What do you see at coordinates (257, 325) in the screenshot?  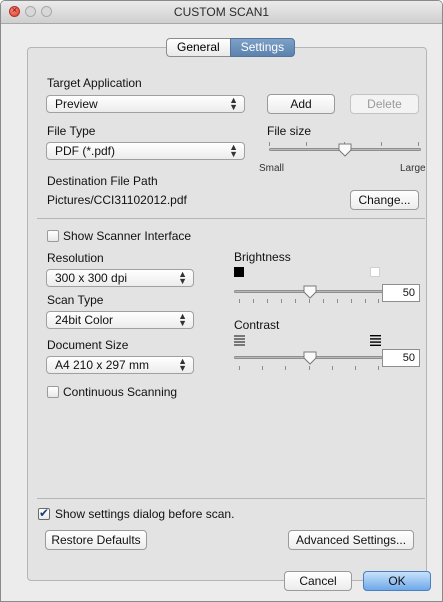 I see `contrast-label: Contrast` at bounding box center [257, 325].